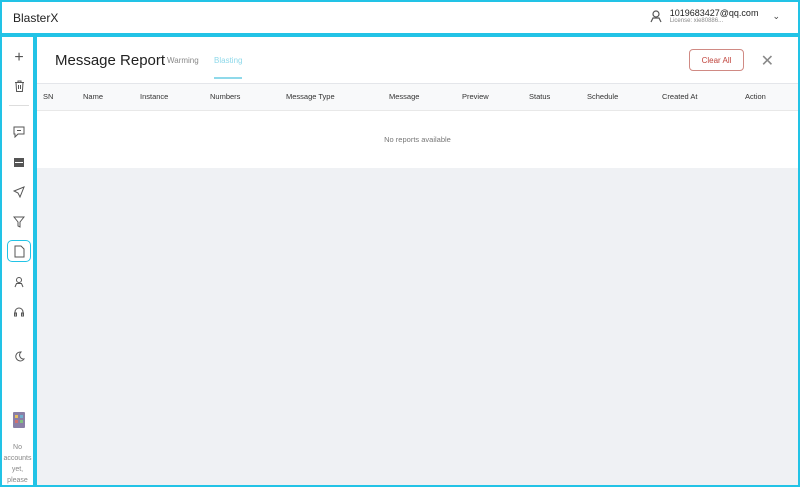  Describe the element at coordinates (19, 312) in the screenshot. I see `headphones-icon` at that location.